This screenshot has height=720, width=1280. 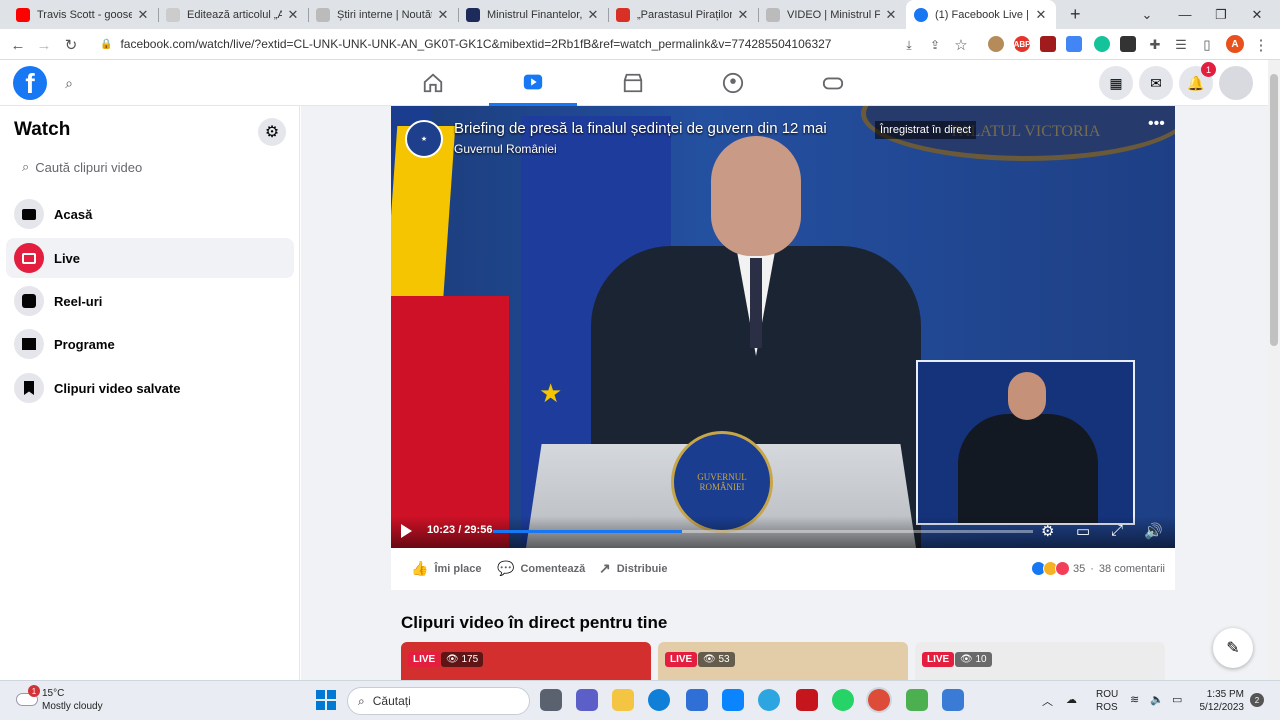 What do you see at coordinates (473, 14) in the screenshot?
I see `site-icon` at bounding box center [473, 14].